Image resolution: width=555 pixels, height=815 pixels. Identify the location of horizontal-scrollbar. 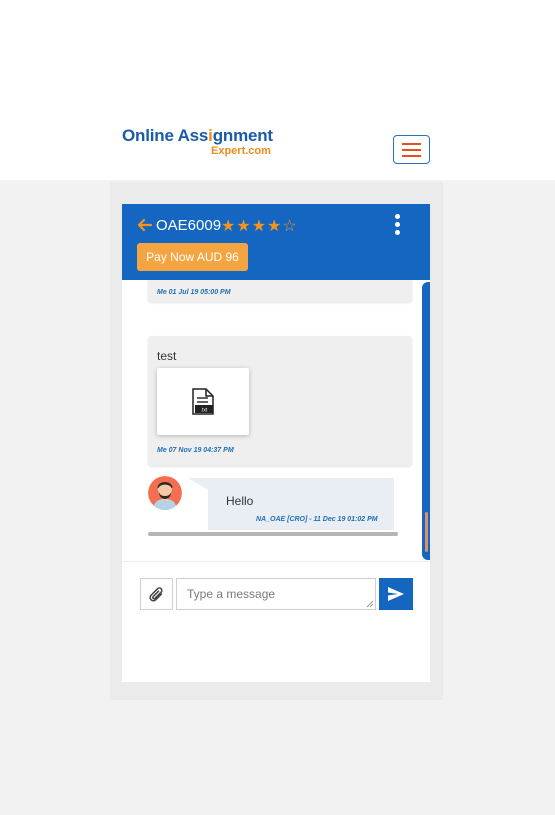
(273, 534).